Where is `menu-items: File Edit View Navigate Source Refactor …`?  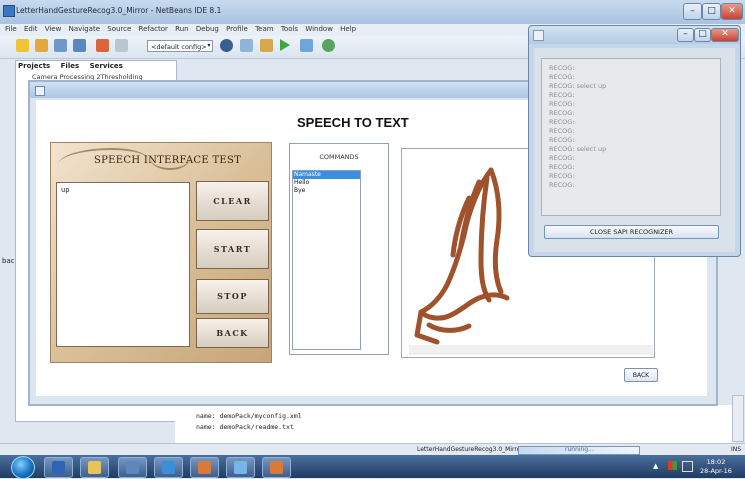 menu-items: File Edit View Navigate Source Refactor … is located at coordinates (183, 29).